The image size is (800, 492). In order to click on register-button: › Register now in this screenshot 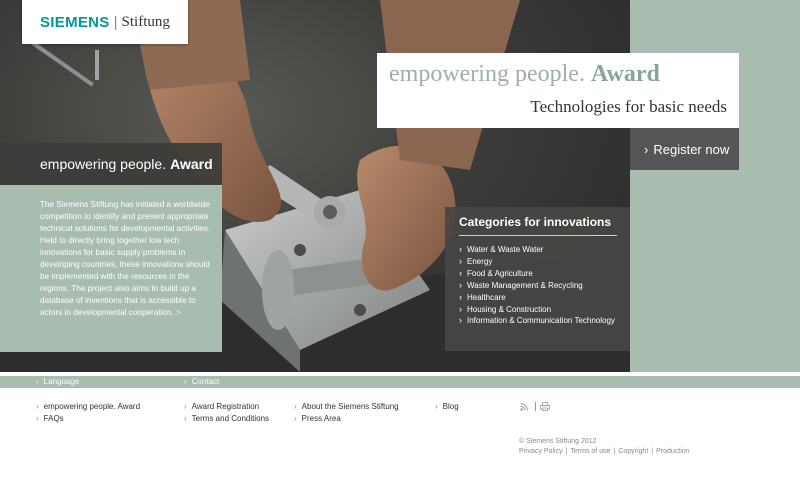, I will do `click(684, 149)`.